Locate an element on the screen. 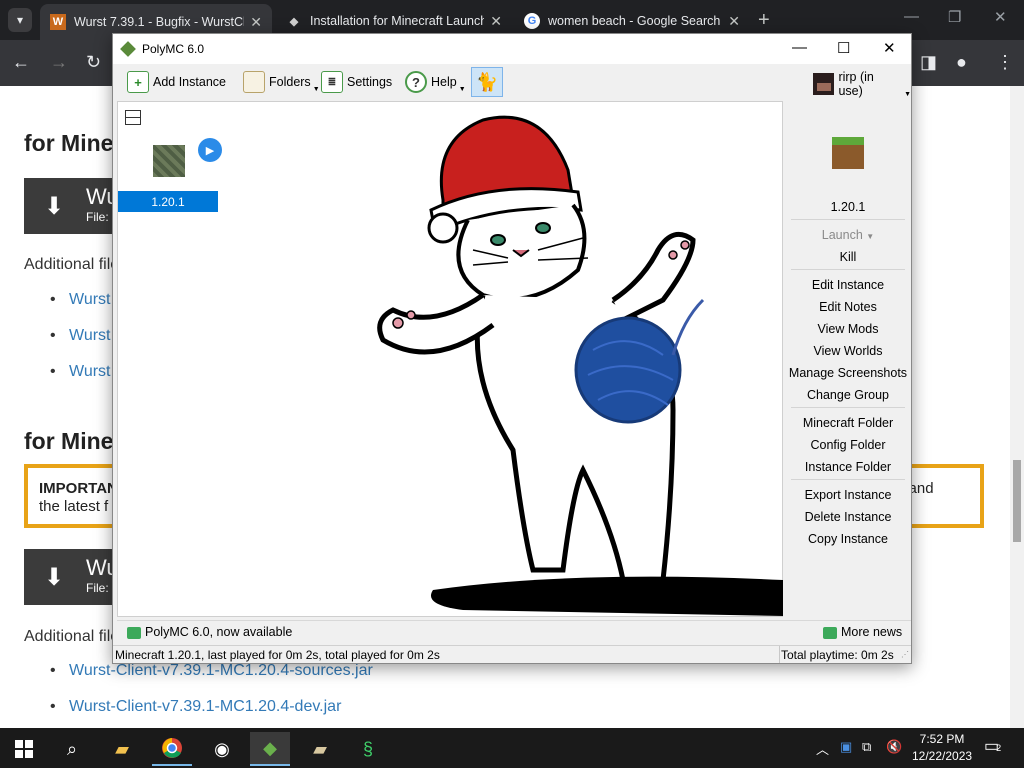  help-button: ? Help ▼ is located at coordinates (435, 82).